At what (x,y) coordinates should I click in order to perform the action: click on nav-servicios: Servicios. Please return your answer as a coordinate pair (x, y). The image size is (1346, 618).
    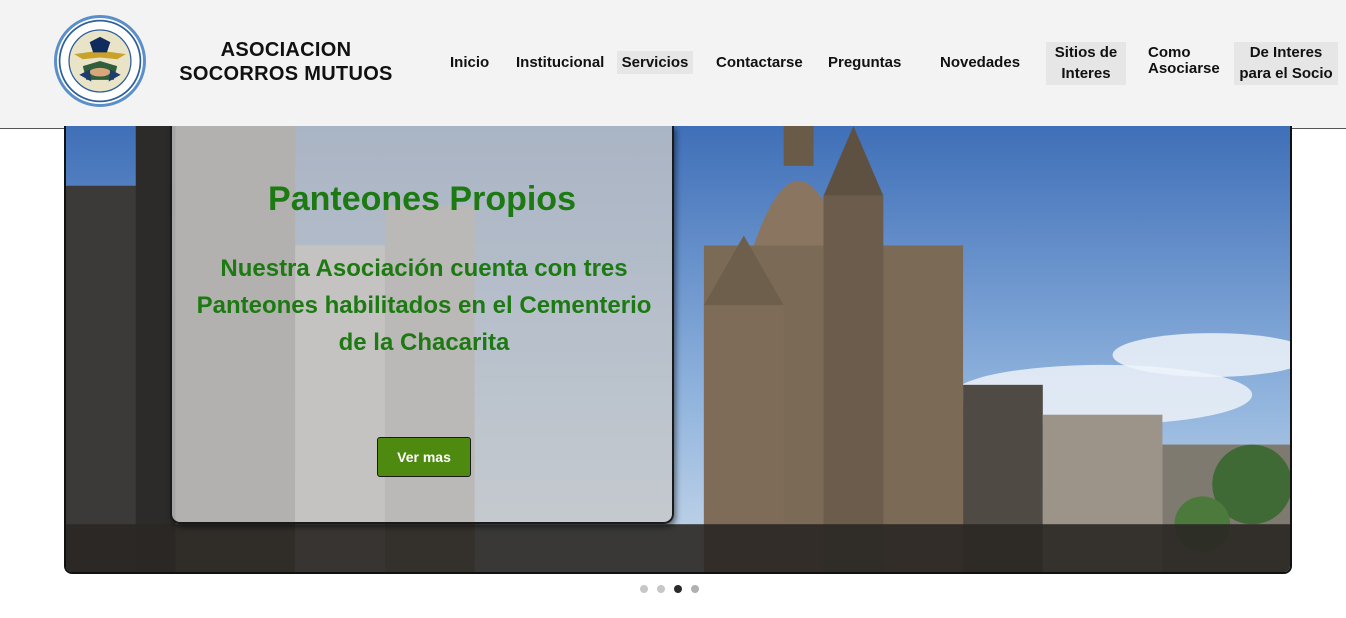
    Looking at the image, I should click on (655, 62).